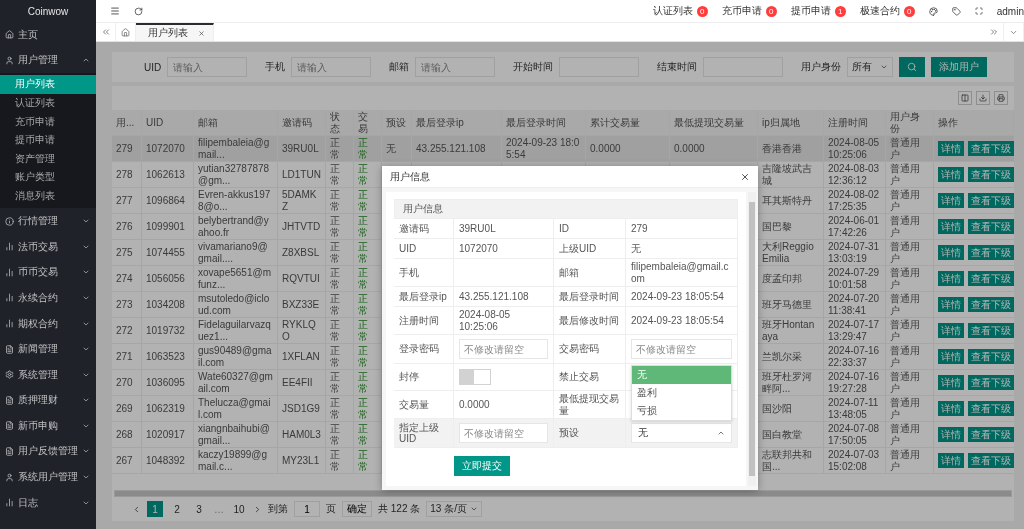 The width and height of the screenshot is (1024, 529). Describe the element at coordinates (454, 509) in the screenshot. I see `page-size-select: 13 条/页` at that location.